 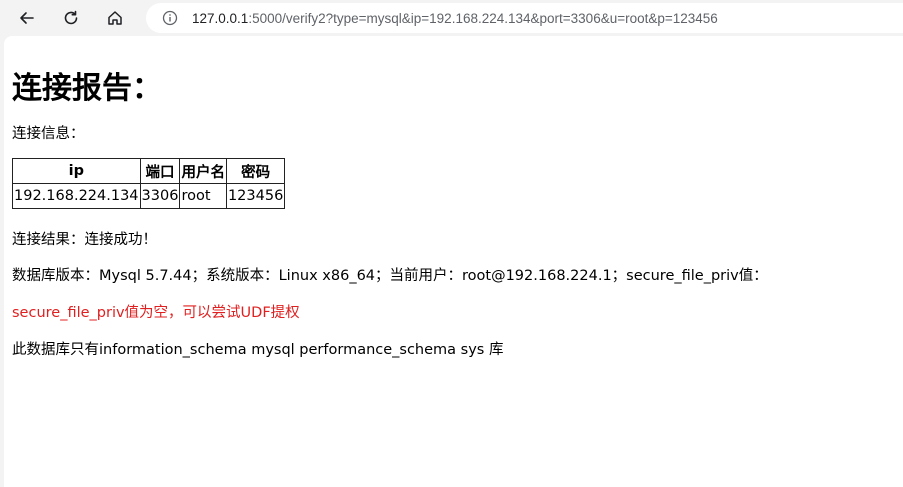 I want to click on url-host: 127.0.0.1, so click(x=220, y=18).